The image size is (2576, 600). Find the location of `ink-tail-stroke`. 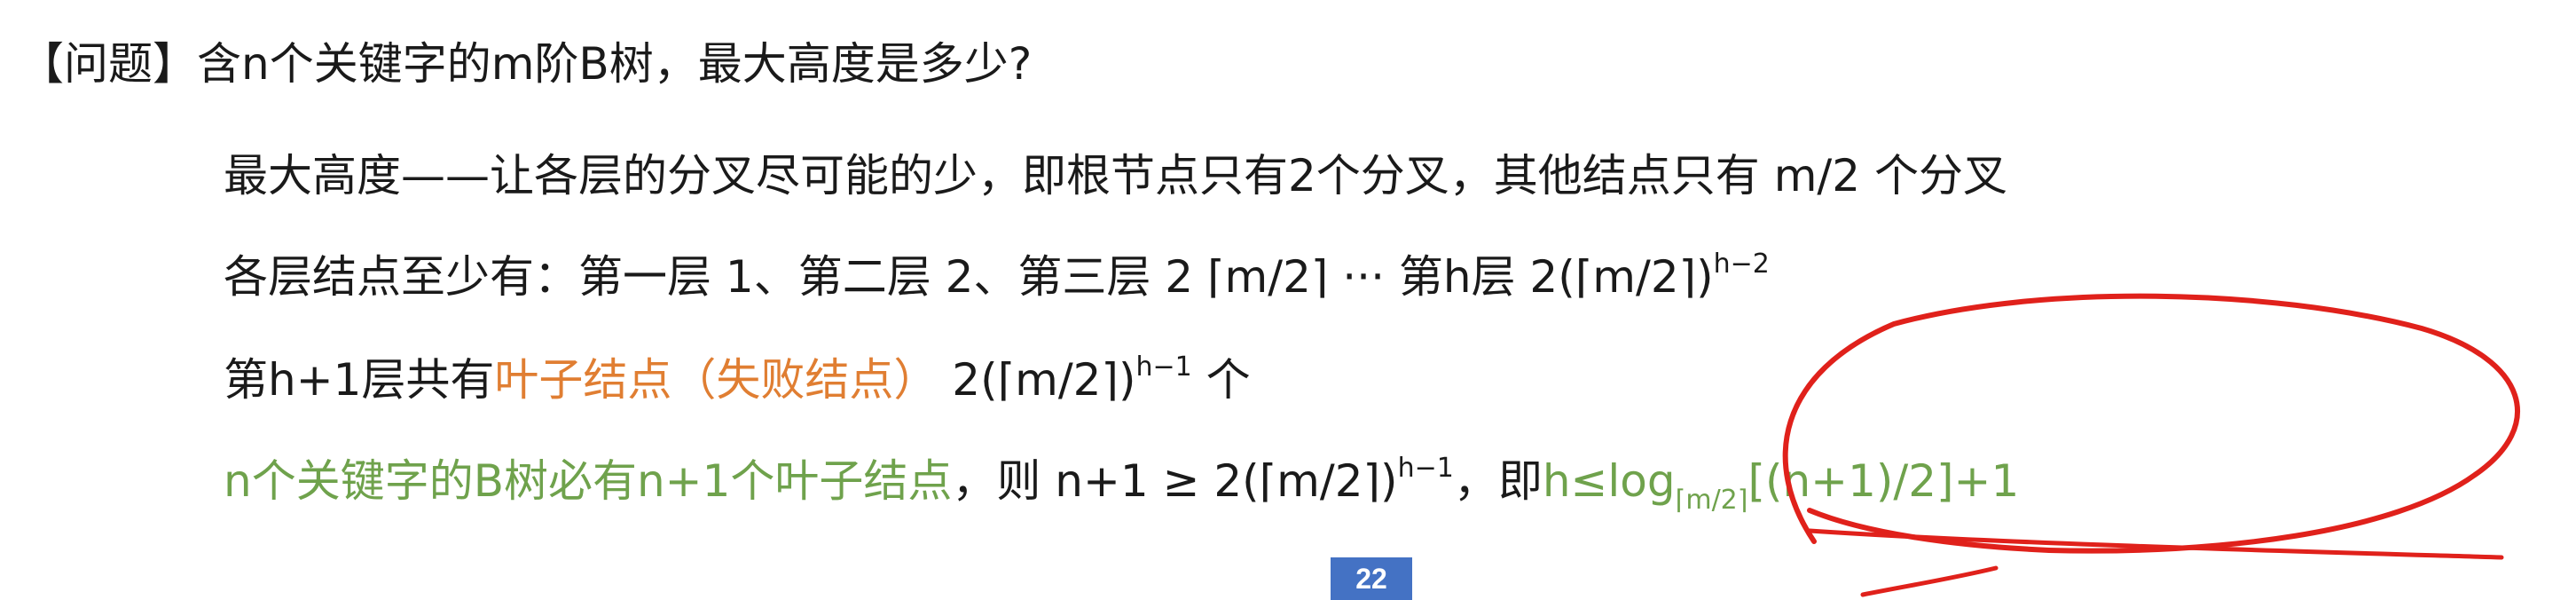

ink-tail-stroke is located at coordinates (1929, 581).